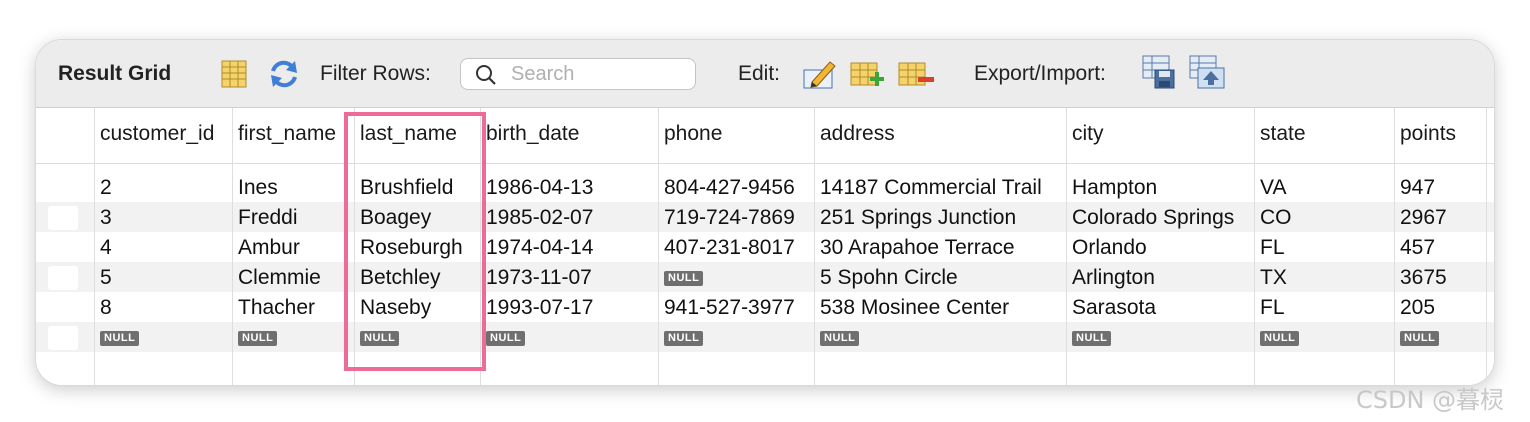 Image resolution: width=1530 pixels, height=422 pixels. I want to click on table-cell-phone: 941-527-3977, so click(736, 308).